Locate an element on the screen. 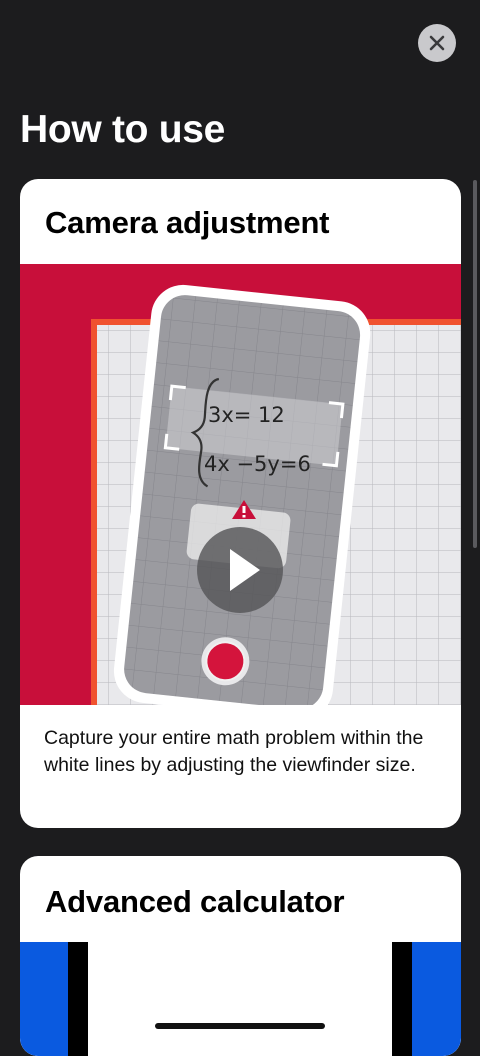 The height and width of the screenshot is (1056, 480). card-title: Advanced calculator is located at coordinates (195, 901).